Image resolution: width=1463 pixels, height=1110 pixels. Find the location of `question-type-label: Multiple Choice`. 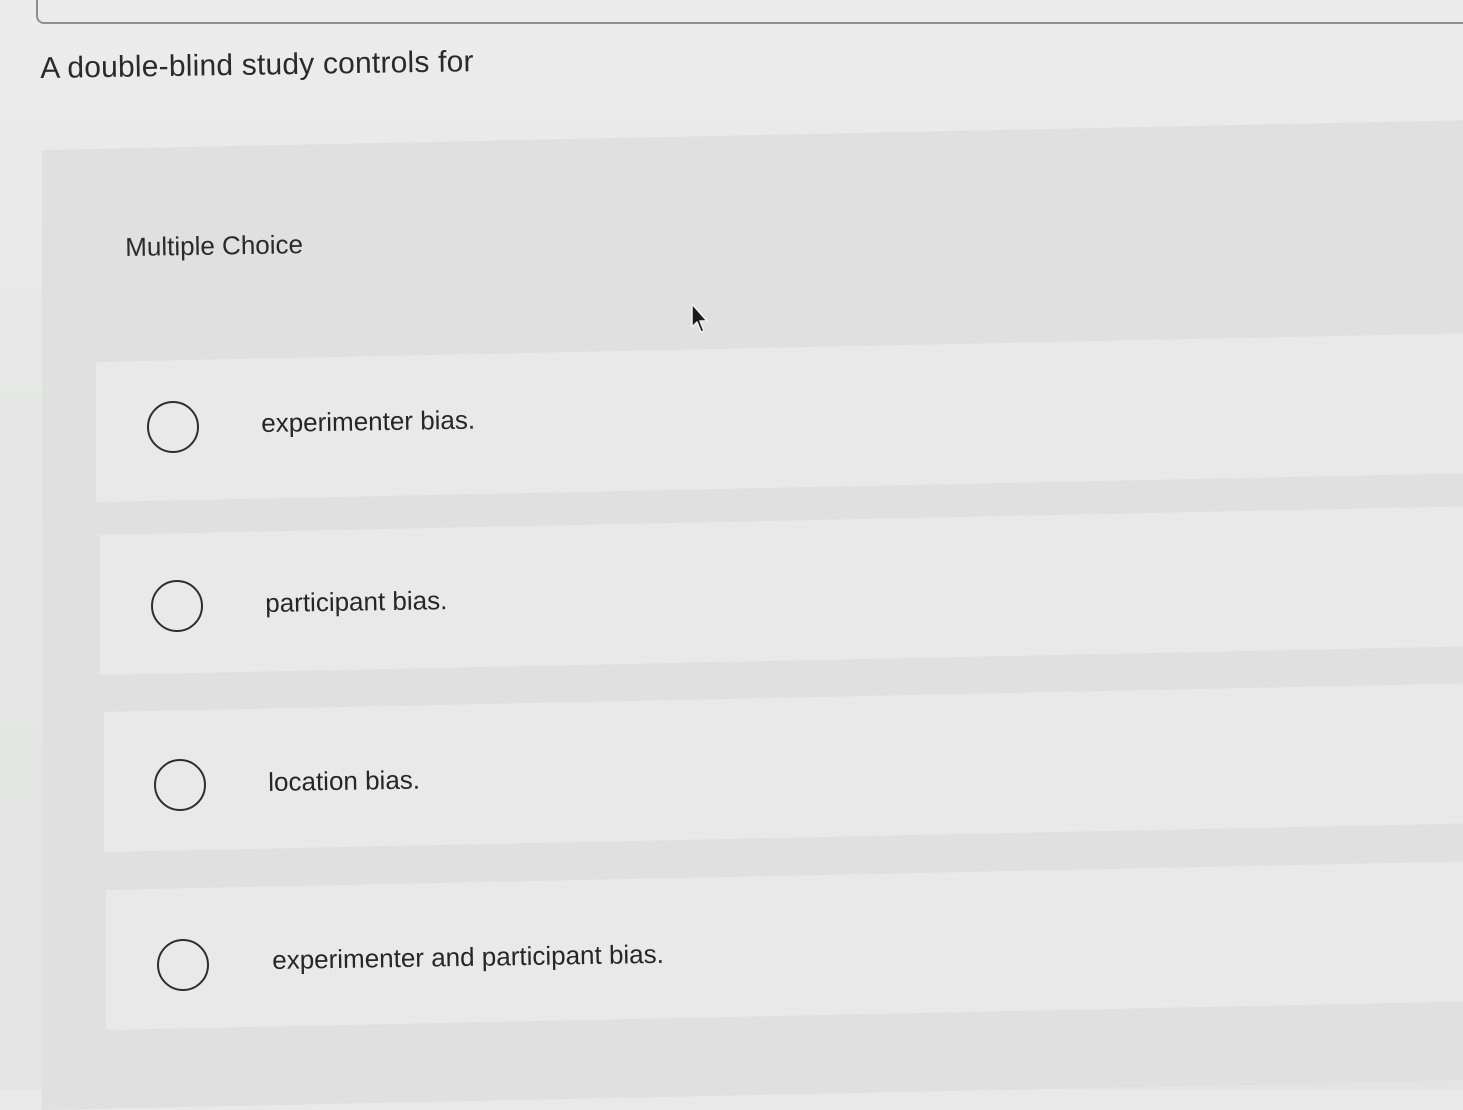

question-type-label: Multiple Choice is located at coordinates (214, 245).